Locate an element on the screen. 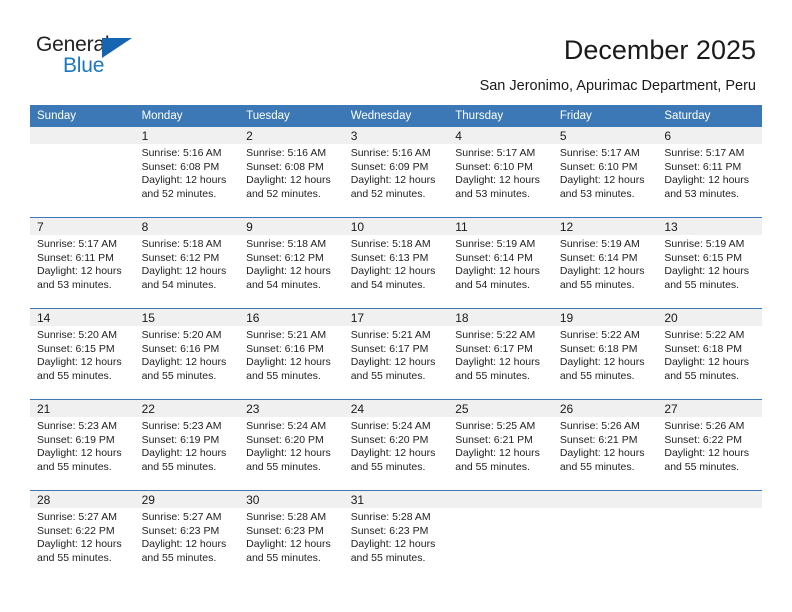  sunset-time: Sunset: 6:11 PM is located at coordinates (75, 257).